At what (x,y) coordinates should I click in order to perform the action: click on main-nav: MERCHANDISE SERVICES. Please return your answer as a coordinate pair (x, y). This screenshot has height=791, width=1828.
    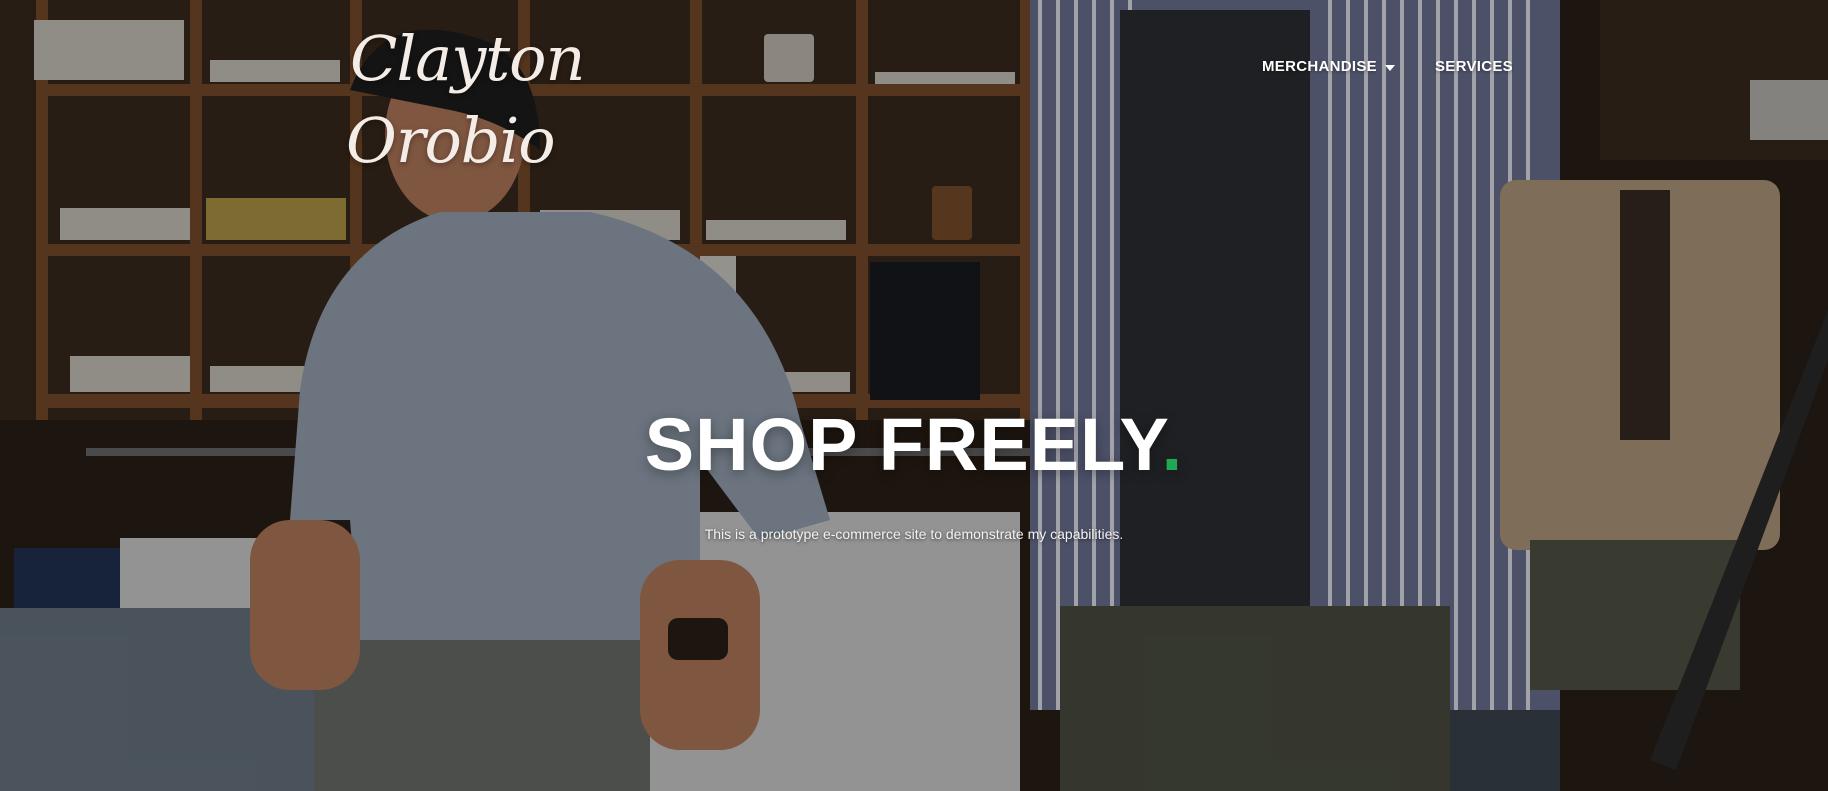
    Looking at the image, I should click on (1387, 66).